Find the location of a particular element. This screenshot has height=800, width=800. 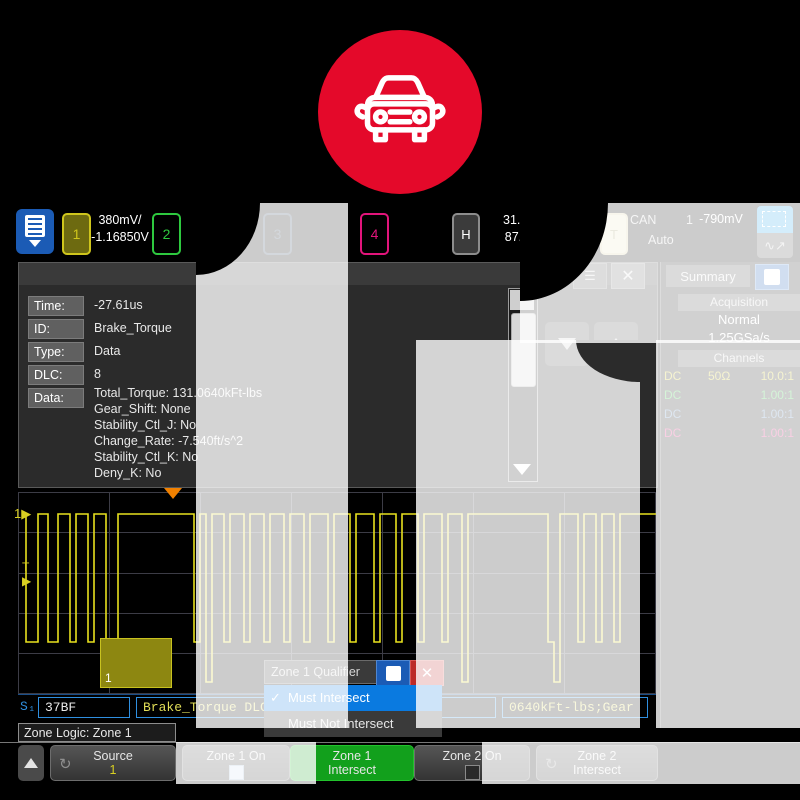

toolbar-up-button is located at coordinates (31, 763).